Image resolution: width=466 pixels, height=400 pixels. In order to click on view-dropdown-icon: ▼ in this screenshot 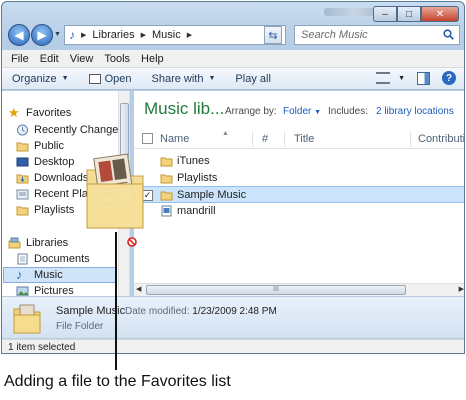, I will do `click(401, 78)`.